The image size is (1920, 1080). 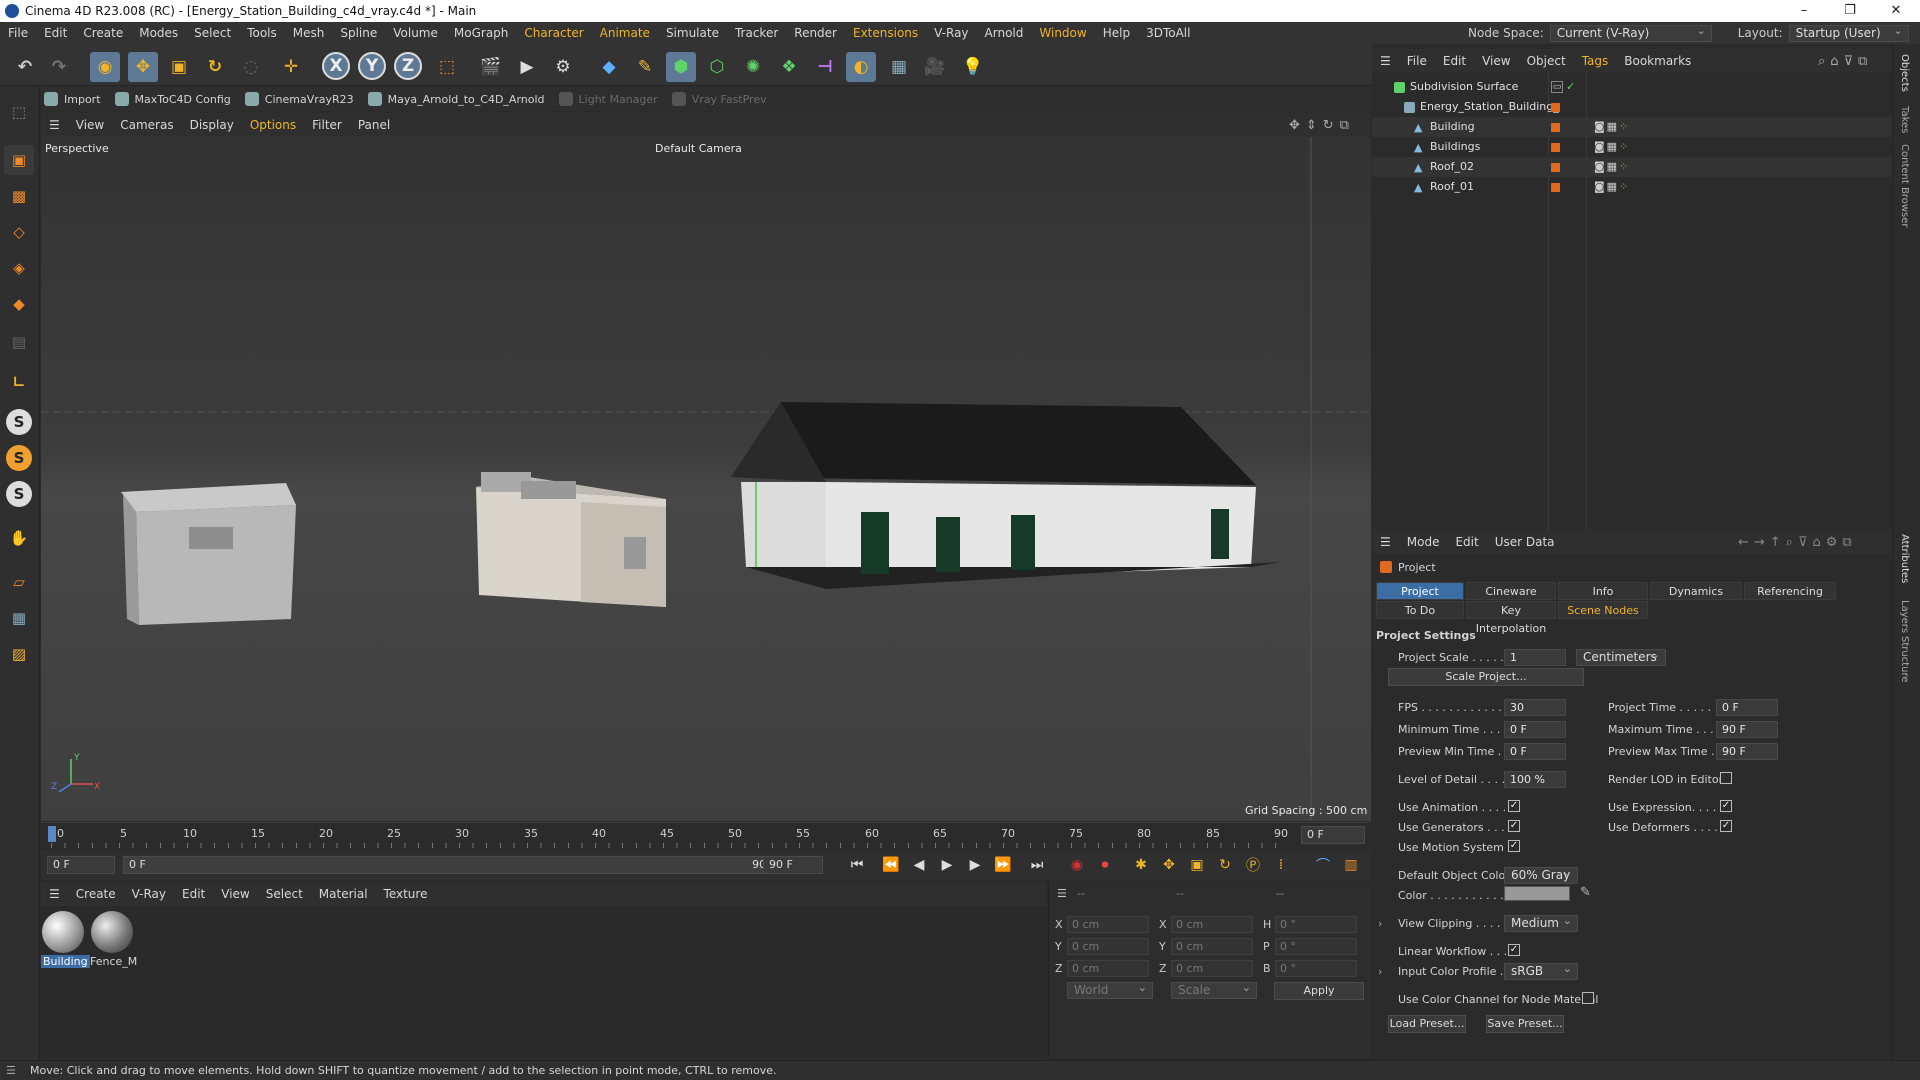 I want to click on tab-cineware: Cineware, so click(x=1511, y=591).